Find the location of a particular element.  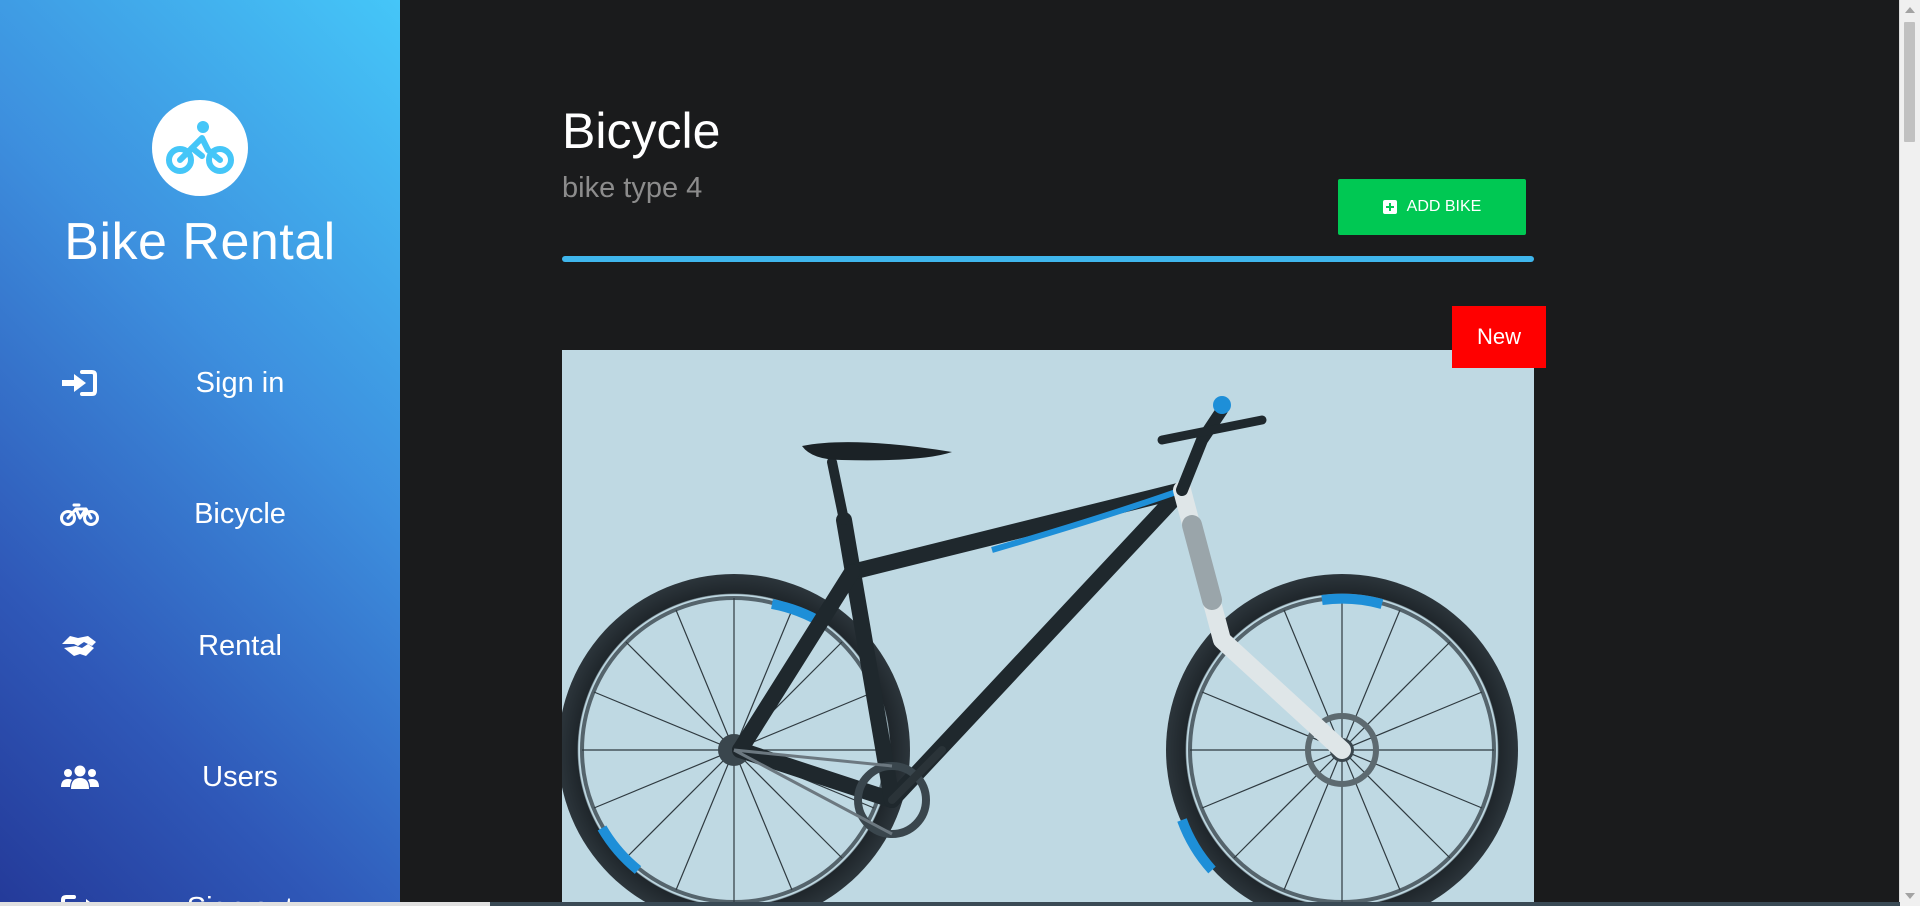

new-badge: New is located at coordinates (1499, 337).